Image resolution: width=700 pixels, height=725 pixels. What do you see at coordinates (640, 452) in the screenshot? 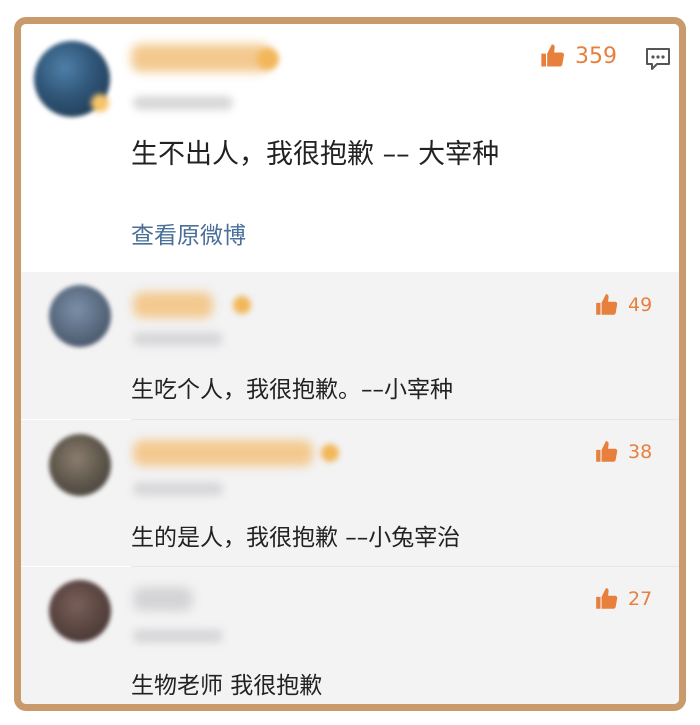
I see `like-count: 38` at bounding box center [640, 452].